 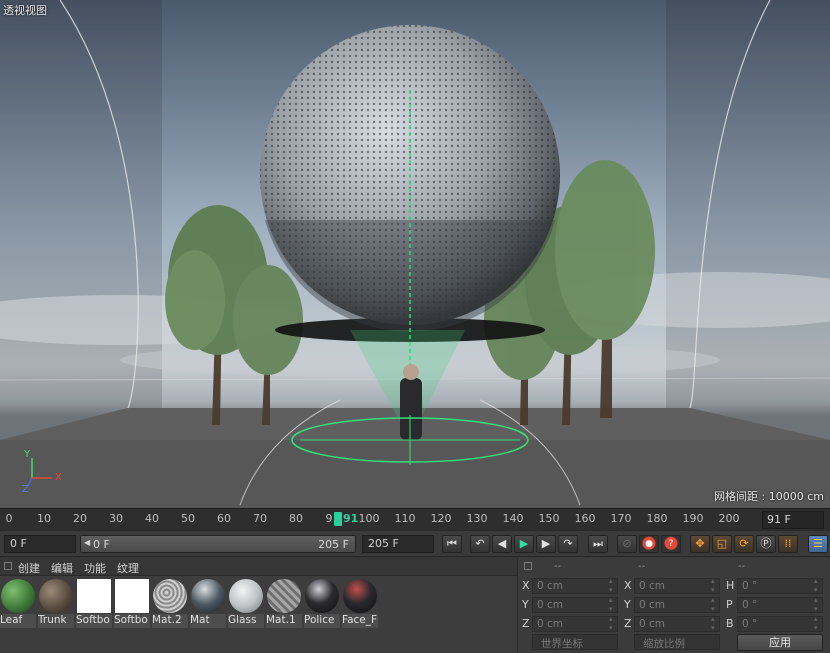 What do you see at coordinates (524, 544) in the screenshot?
I see `play-forward-button: ▶` at bounding box center [524, 544].